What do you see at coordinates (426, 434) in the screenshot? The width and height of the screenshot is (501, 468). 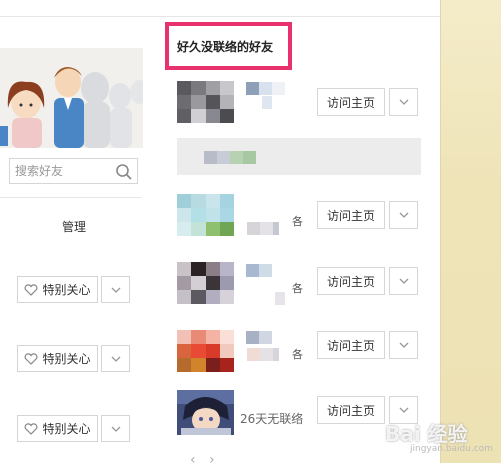 I see `watermark-logo: Bai 经验` at bounding box center [426, 434].